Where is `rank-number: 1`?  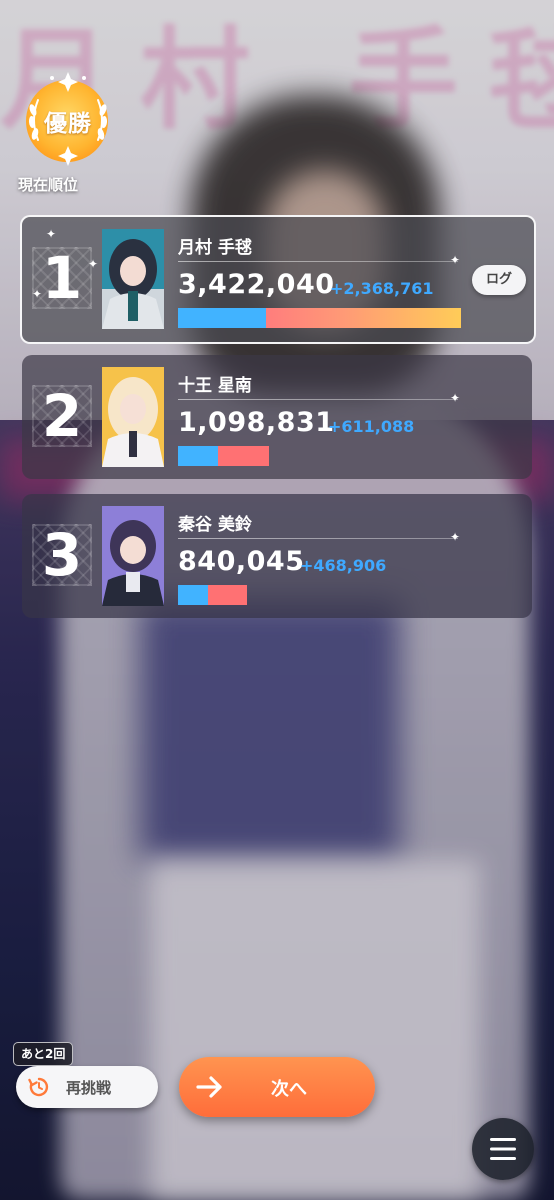
rank-number: 1 is located at coordinates (62, 278).